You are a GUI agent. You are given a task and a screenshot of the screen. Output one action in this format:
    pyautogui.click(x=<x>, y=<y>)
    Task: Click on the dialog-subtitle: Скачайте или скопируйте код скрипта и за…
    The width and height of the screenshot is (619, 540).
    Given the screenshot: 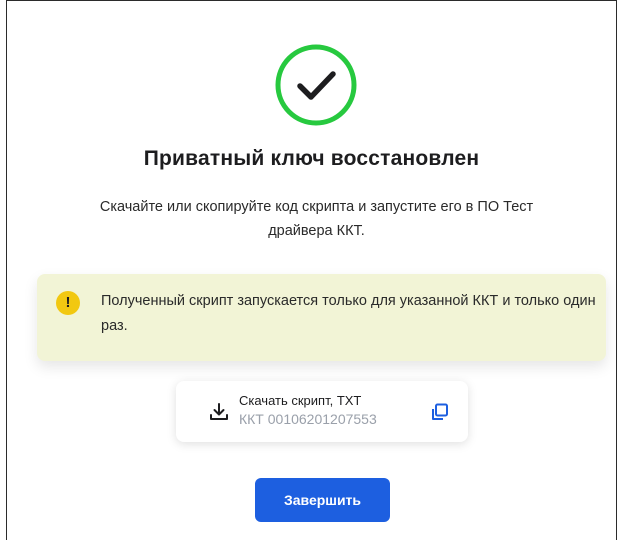 What is the action you would take?
    pyautogui.click(x=316, y=219)
    